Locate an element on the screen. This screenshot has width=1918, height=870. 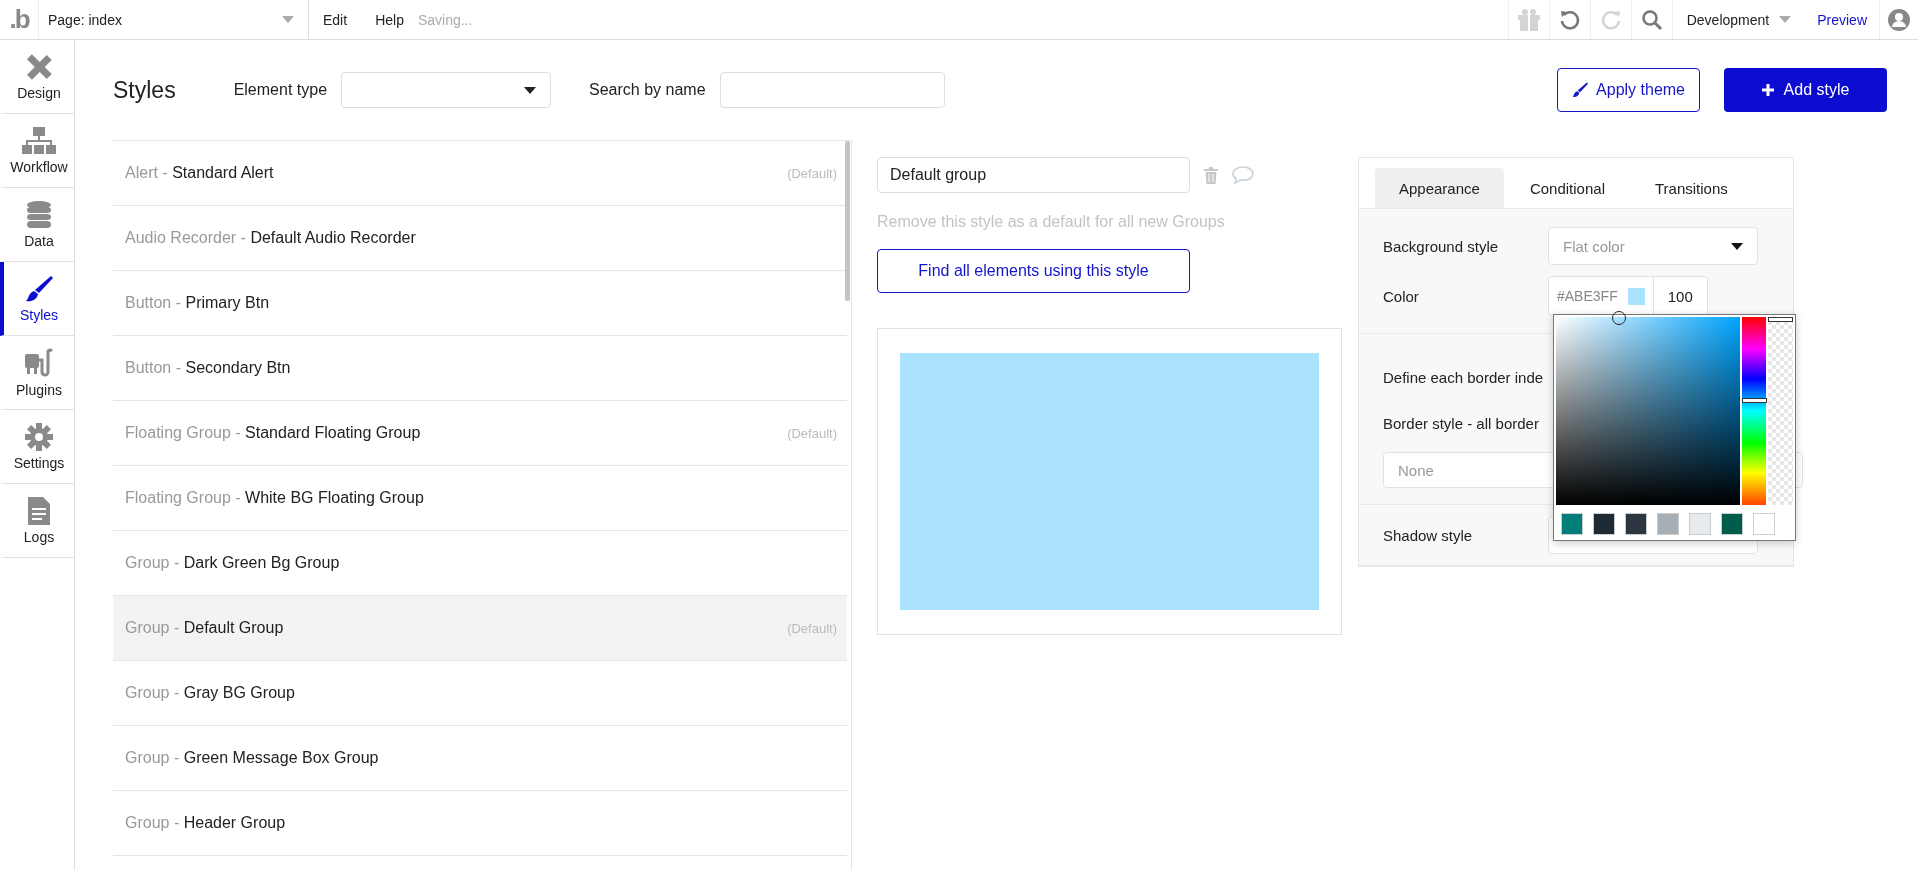
menu-item: Edit is located at coordinates (335, 19).